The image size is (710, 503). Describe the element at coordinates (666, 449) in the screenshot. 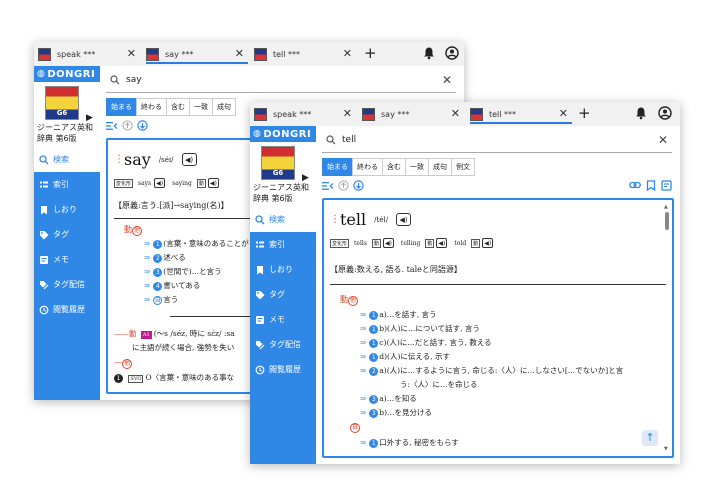

I see `scroll-down-icon: ▼` at that location.